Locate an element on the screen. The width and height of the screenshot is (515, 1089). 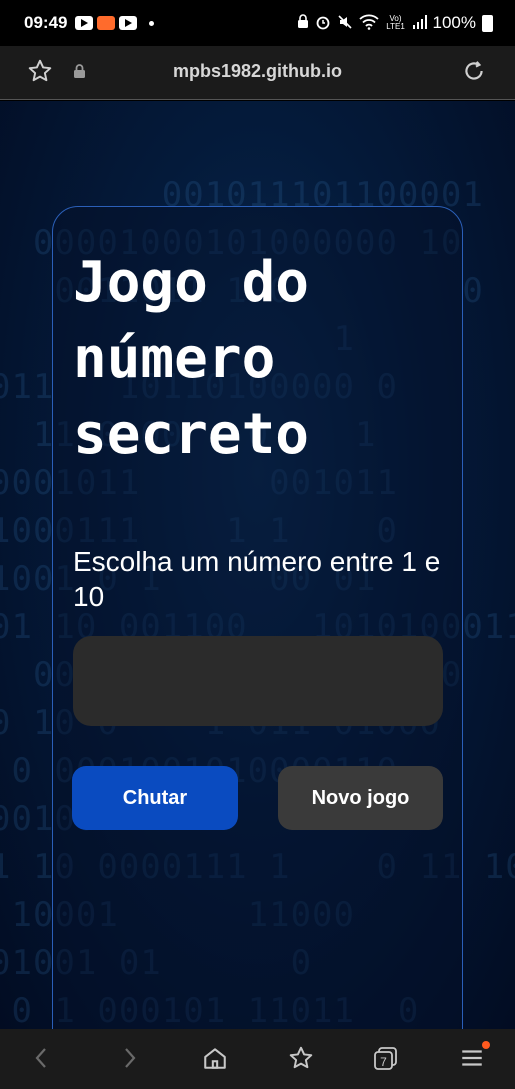
status-right: Vo) LTE1 100% is located at coordinates (395, 23).